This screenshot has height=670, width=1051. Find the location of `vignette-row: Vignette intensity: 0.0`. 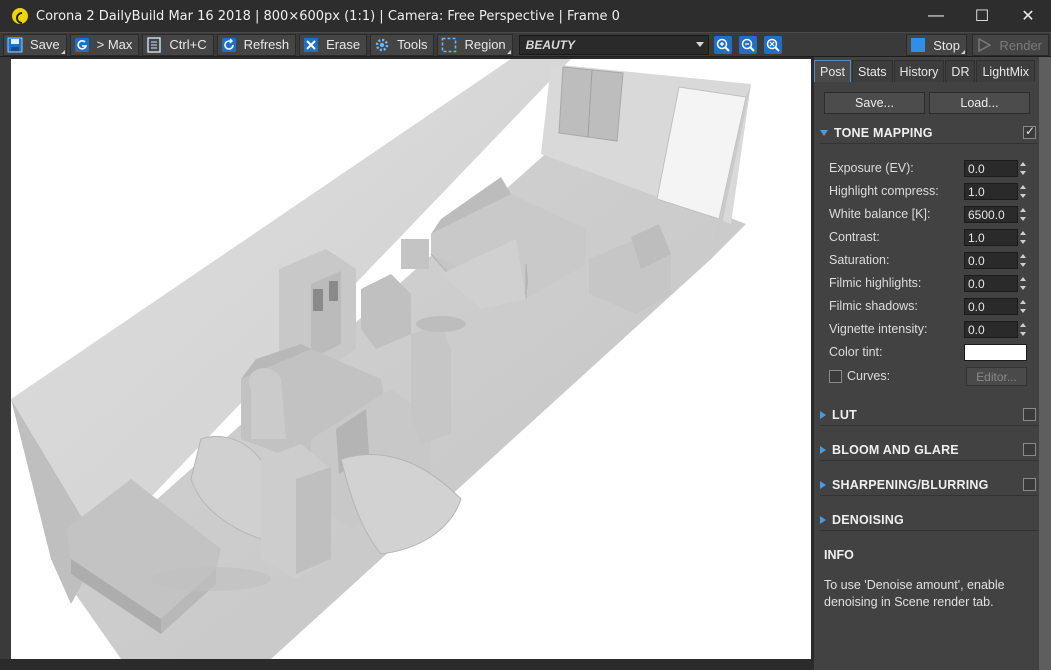

vignette-row: Vignette intensity: 0.0 is located at coordinates (929, 329).